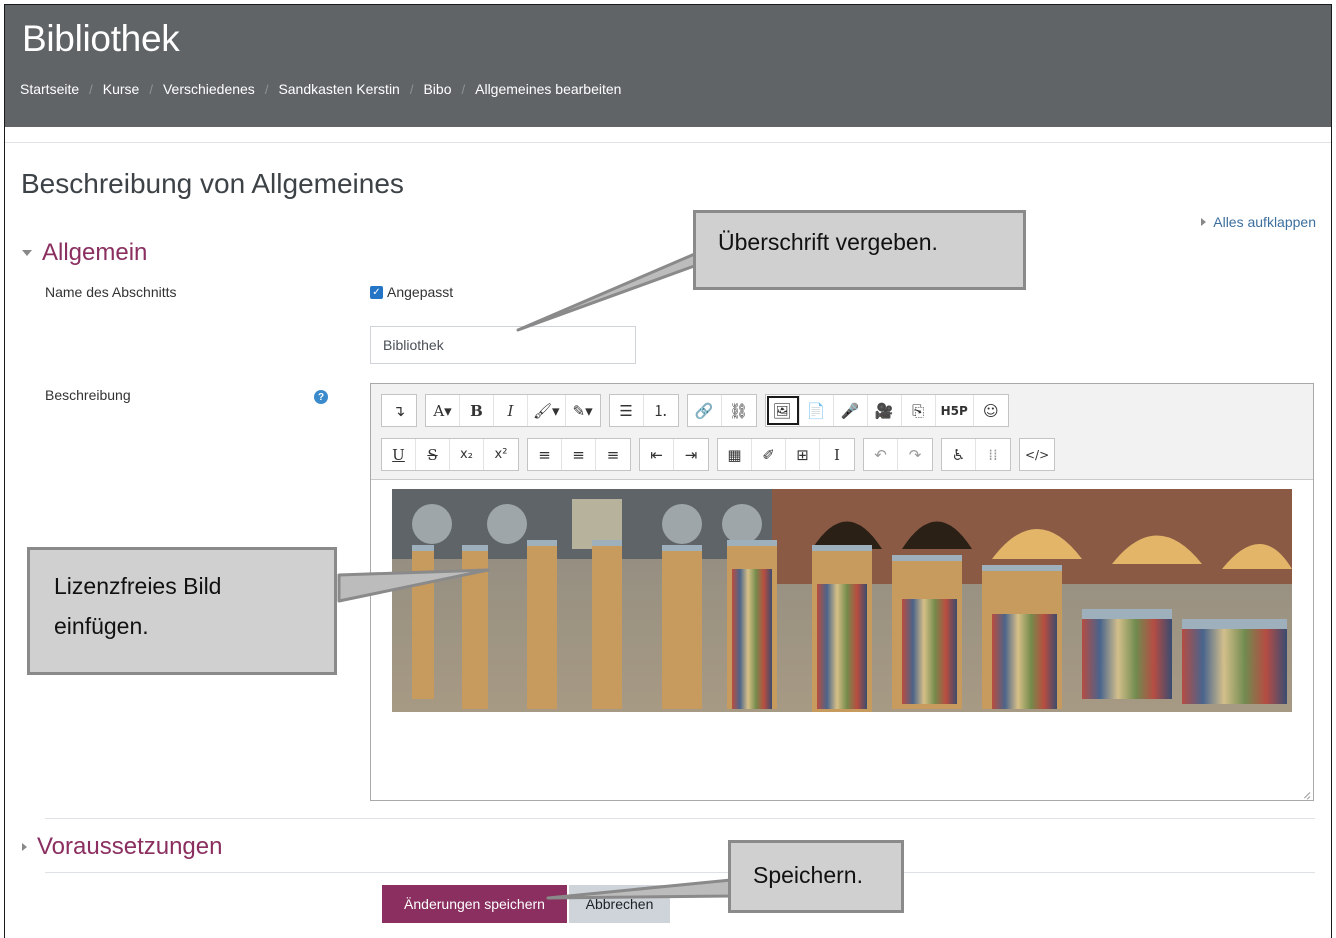  Describe the element at coordinates (627, 410) in the screenshot. I see `unordered-list-button: ☰` at that location.